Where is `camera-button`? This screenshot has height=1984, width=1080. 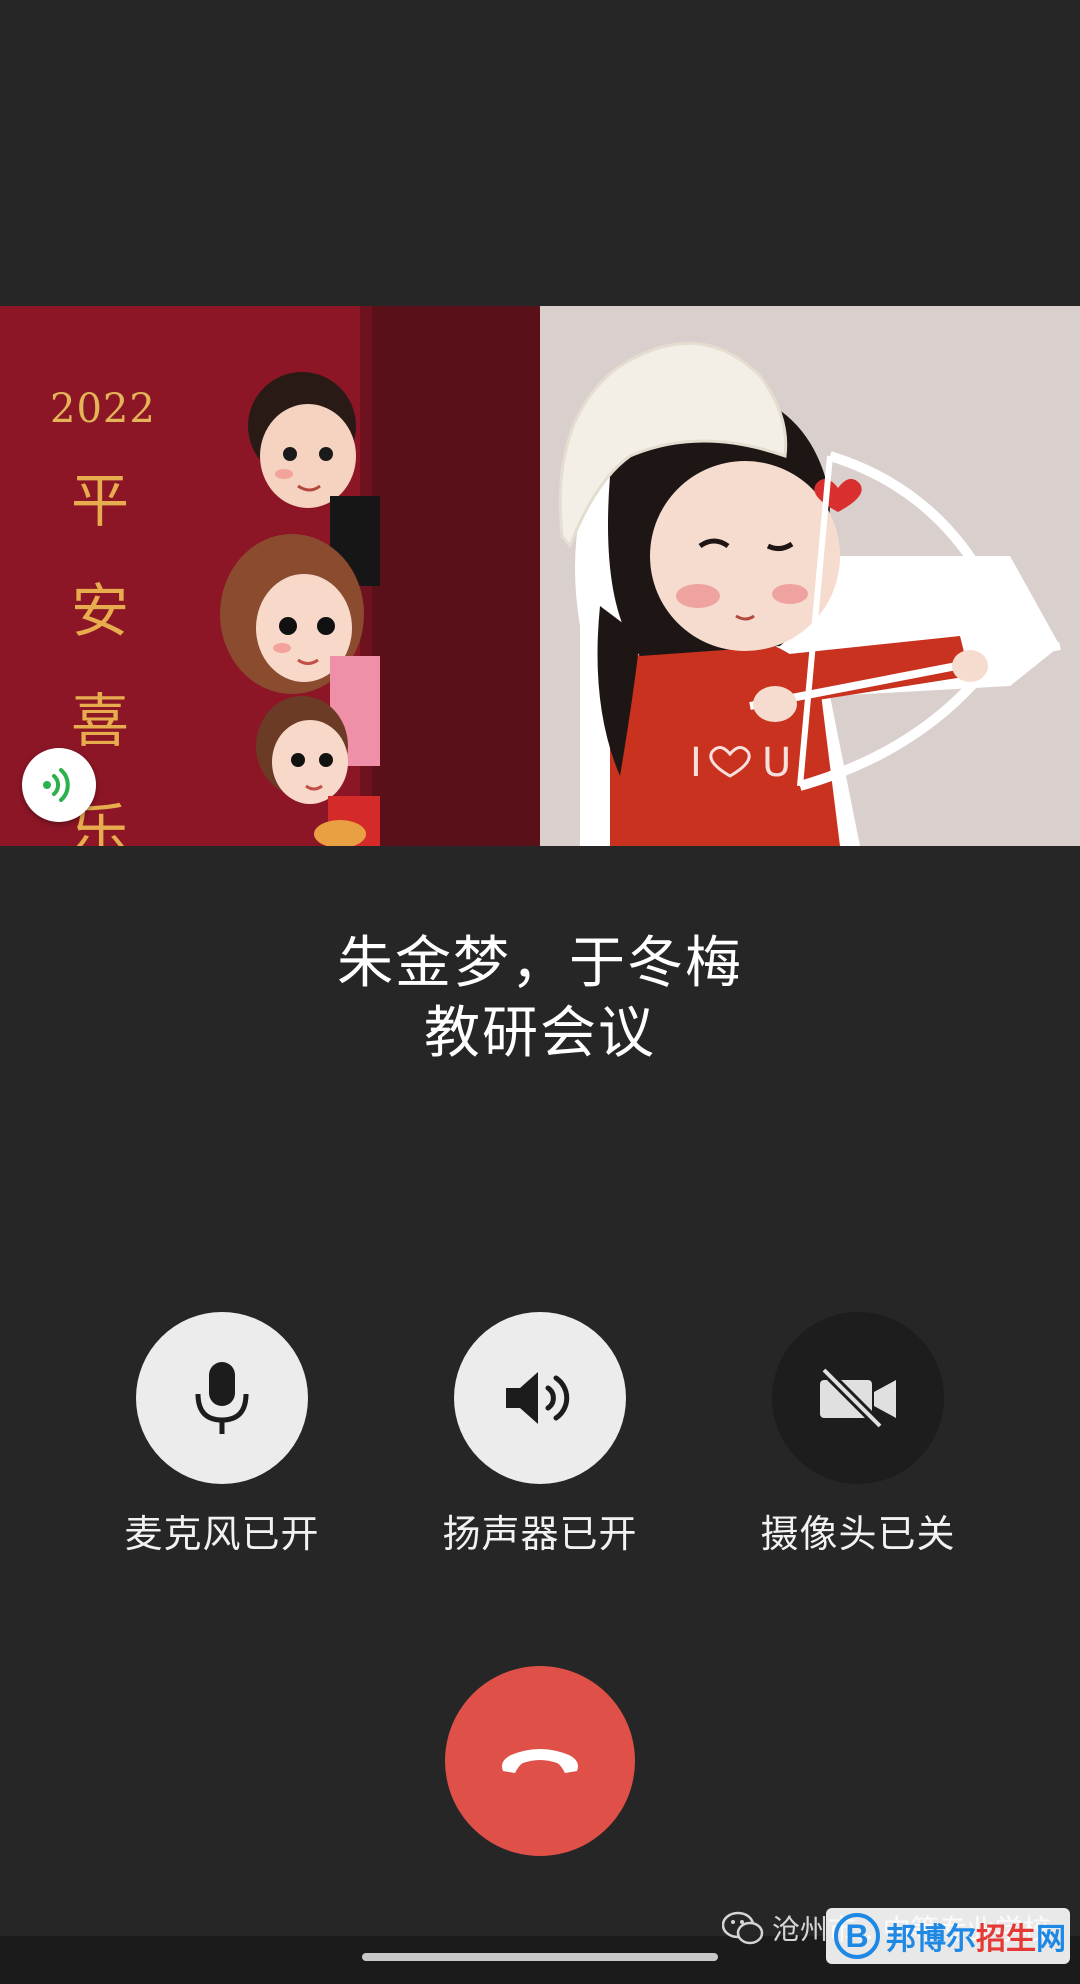
camera-button is located at coordinates (858, 1398).